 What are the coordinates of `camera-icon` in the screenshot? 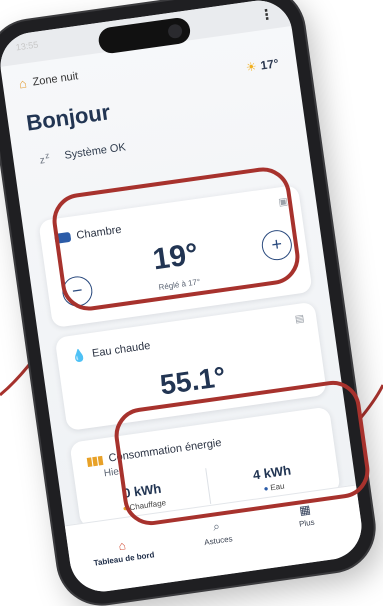 It's located at (175, 31).